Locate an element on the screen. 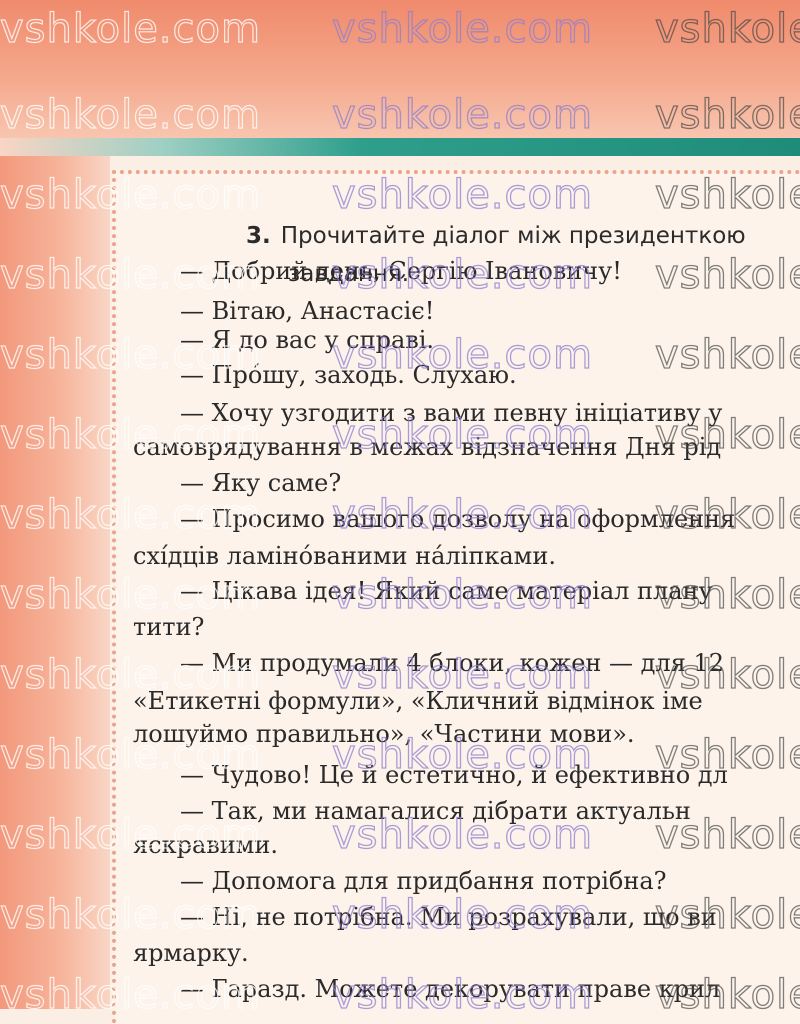 The width and height of the screenshot is (800, 1024). dialogue-line: — Яку саме? is located at coordinates (261, 483).